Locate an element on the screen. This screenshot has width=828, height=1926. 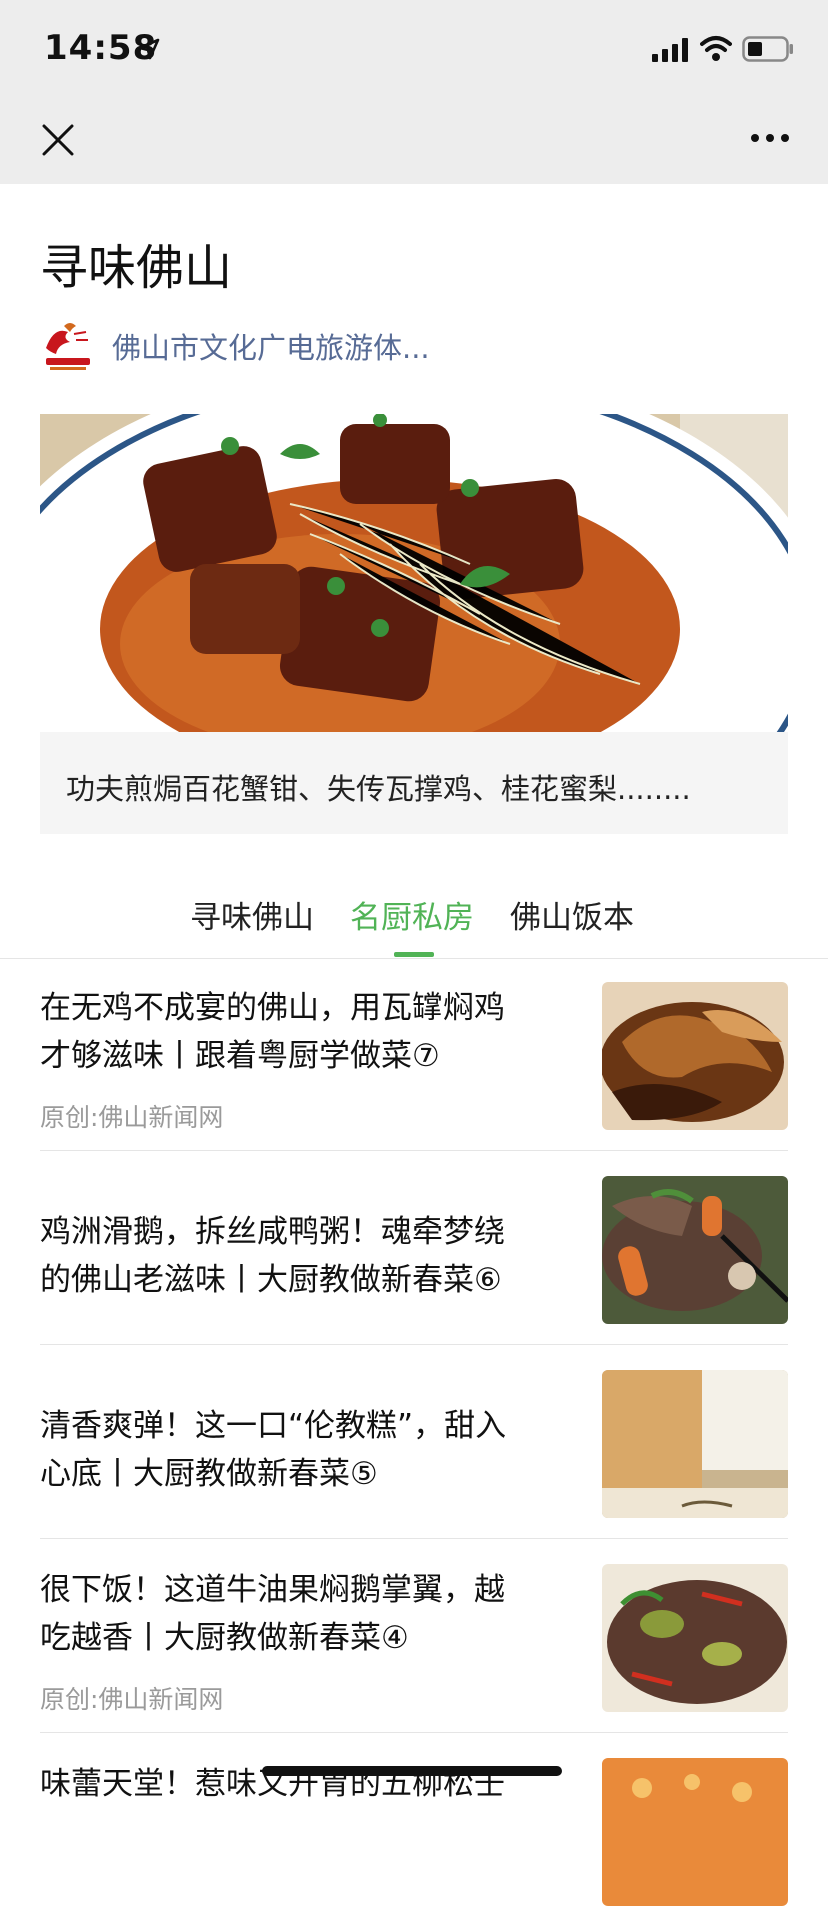
article-item: 鸡洲滑鹅，拆丝咸鸭粥！魂牵梦绕 的佛山老滋味丨大厨教做新春菜⑥ is located at coordinates (414, 1248).